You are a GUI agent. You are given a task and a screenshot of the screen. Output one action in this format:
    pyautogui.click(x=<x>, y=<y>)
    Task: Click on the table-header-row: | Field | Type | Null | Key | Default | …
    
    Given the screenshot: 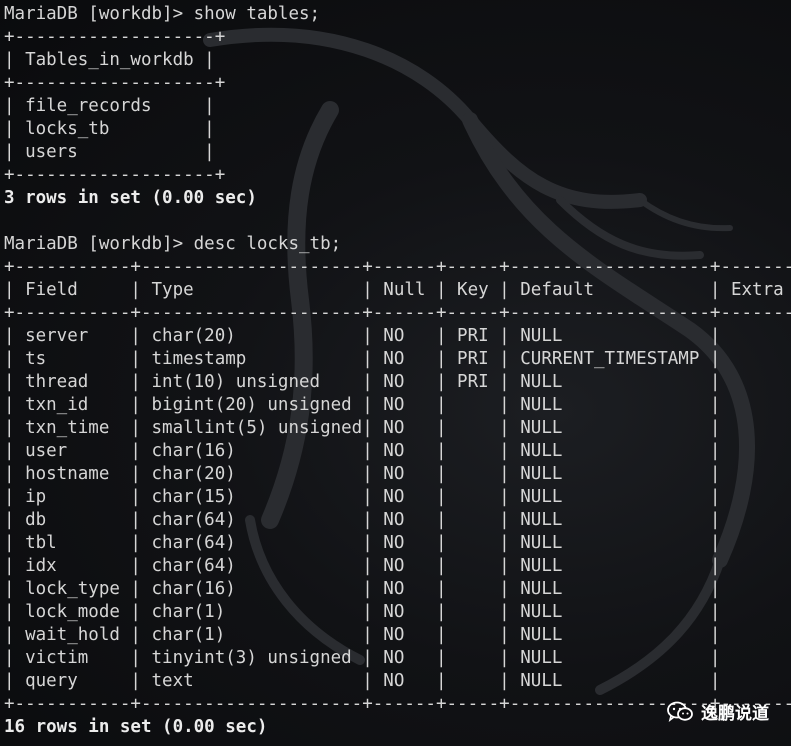 What is the action you would take?
    pyautogui.click(x=397, y=290)
    